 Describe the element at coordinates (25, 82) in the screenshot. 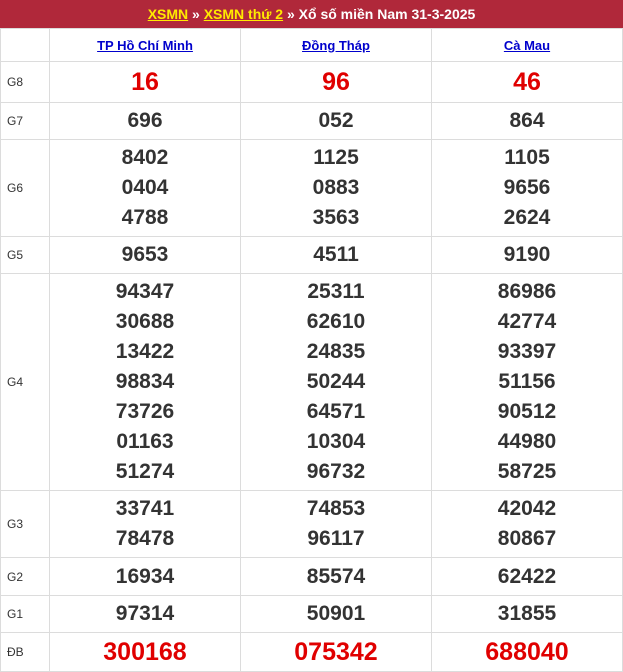

I see `prize-label: G8` at that location.